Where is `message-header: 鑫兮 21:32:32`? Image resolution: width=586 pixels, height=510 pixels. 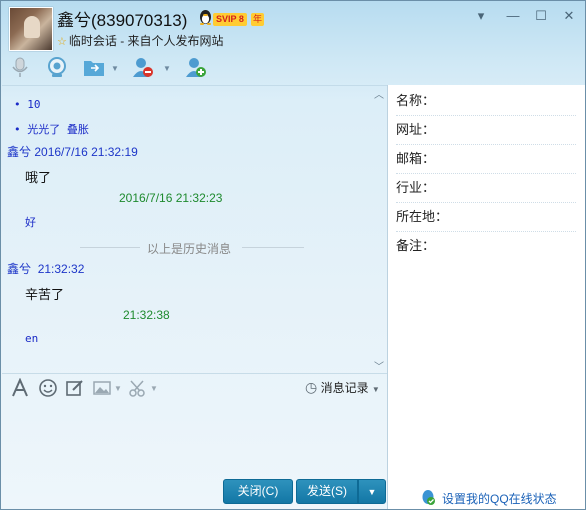 message-header: 鑫兮 21:32:32 is located at coordinates (45, 268).